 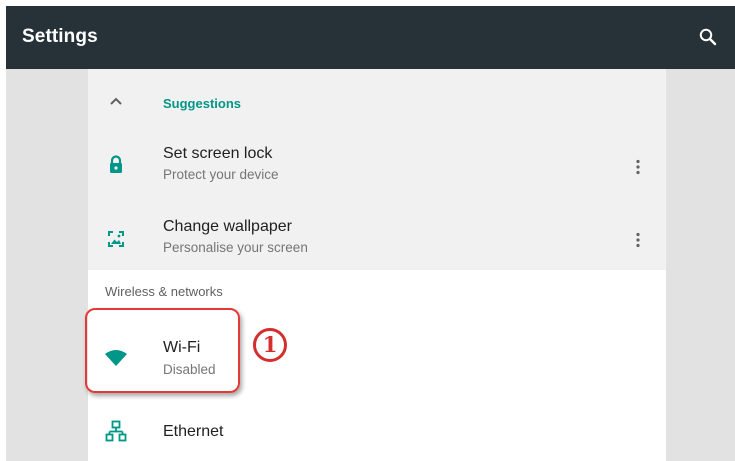 I want to click on ethernet-icon, so click(x=116, y=431).